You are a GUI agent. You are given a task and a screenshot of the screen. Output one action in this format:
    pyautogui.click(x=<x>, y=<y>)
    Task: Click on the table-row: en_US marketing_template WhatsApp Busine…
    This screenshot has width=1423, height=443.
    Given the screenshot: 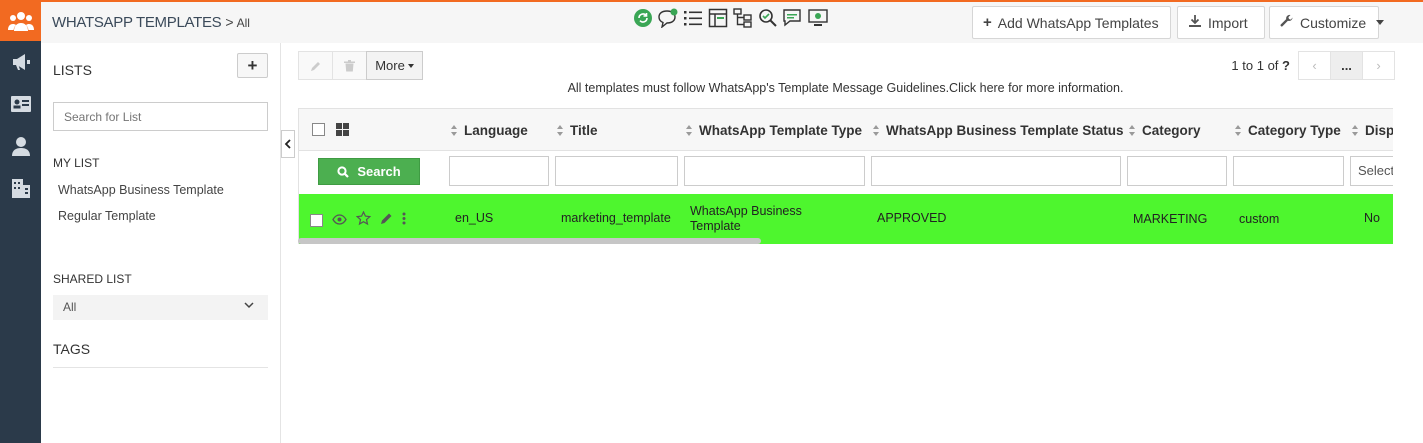 What is the action you would take?
    pyautogui.click(x=846, y=219)
    